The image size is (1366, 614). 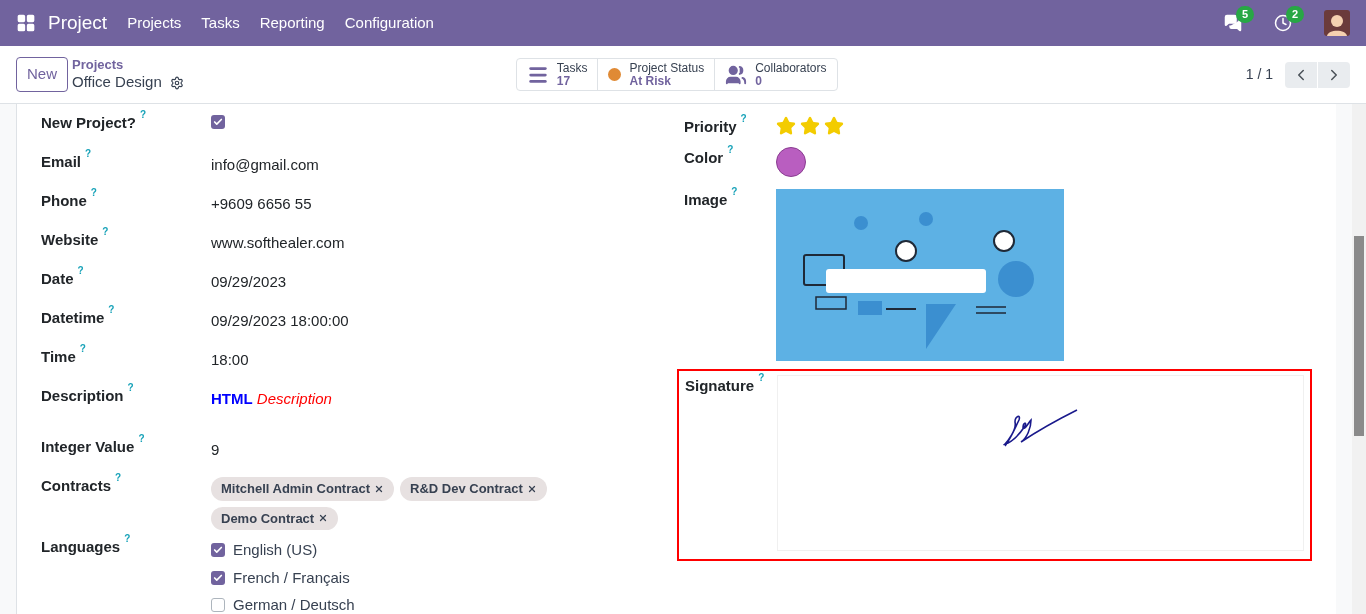 What do you see at coordinates (473, 489) in the screenshot?
I see `tag: R&D Dev Contract` at bounding box center [473, 489].